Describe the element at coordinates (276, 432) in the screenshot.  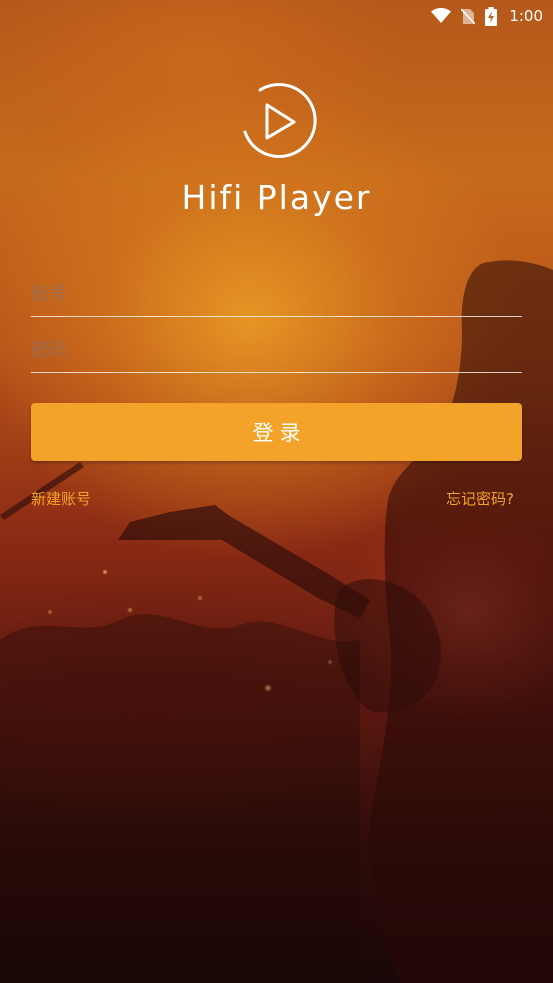
I see `login-button: 登录` at that location.